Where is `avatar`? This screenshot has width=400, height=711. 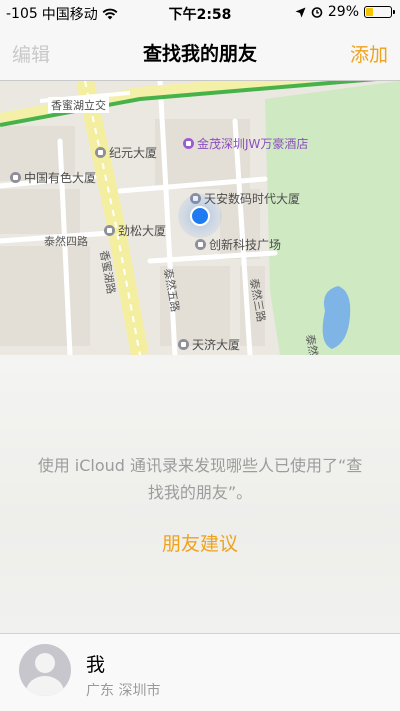
avatar is located at coordinates (45, 670).